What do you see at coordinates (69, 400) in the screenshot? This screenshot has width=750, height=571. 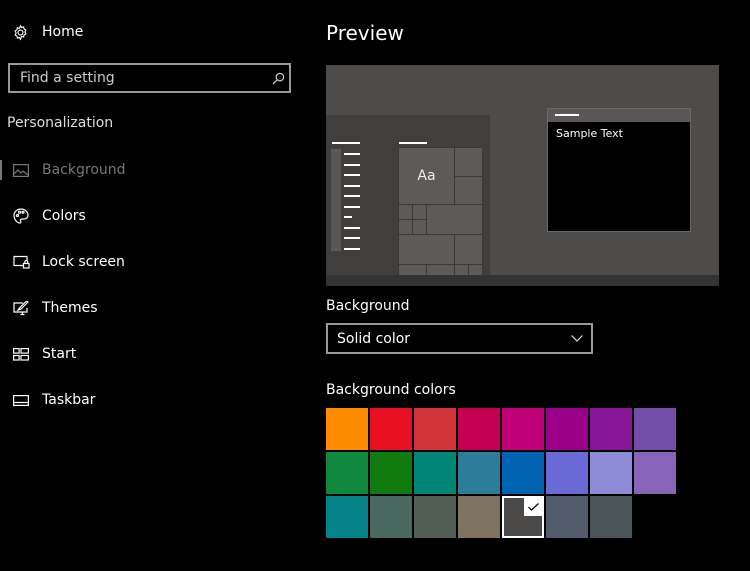 I see `sidebar-item-label: Taskbar` at bounding box center [69, 400].